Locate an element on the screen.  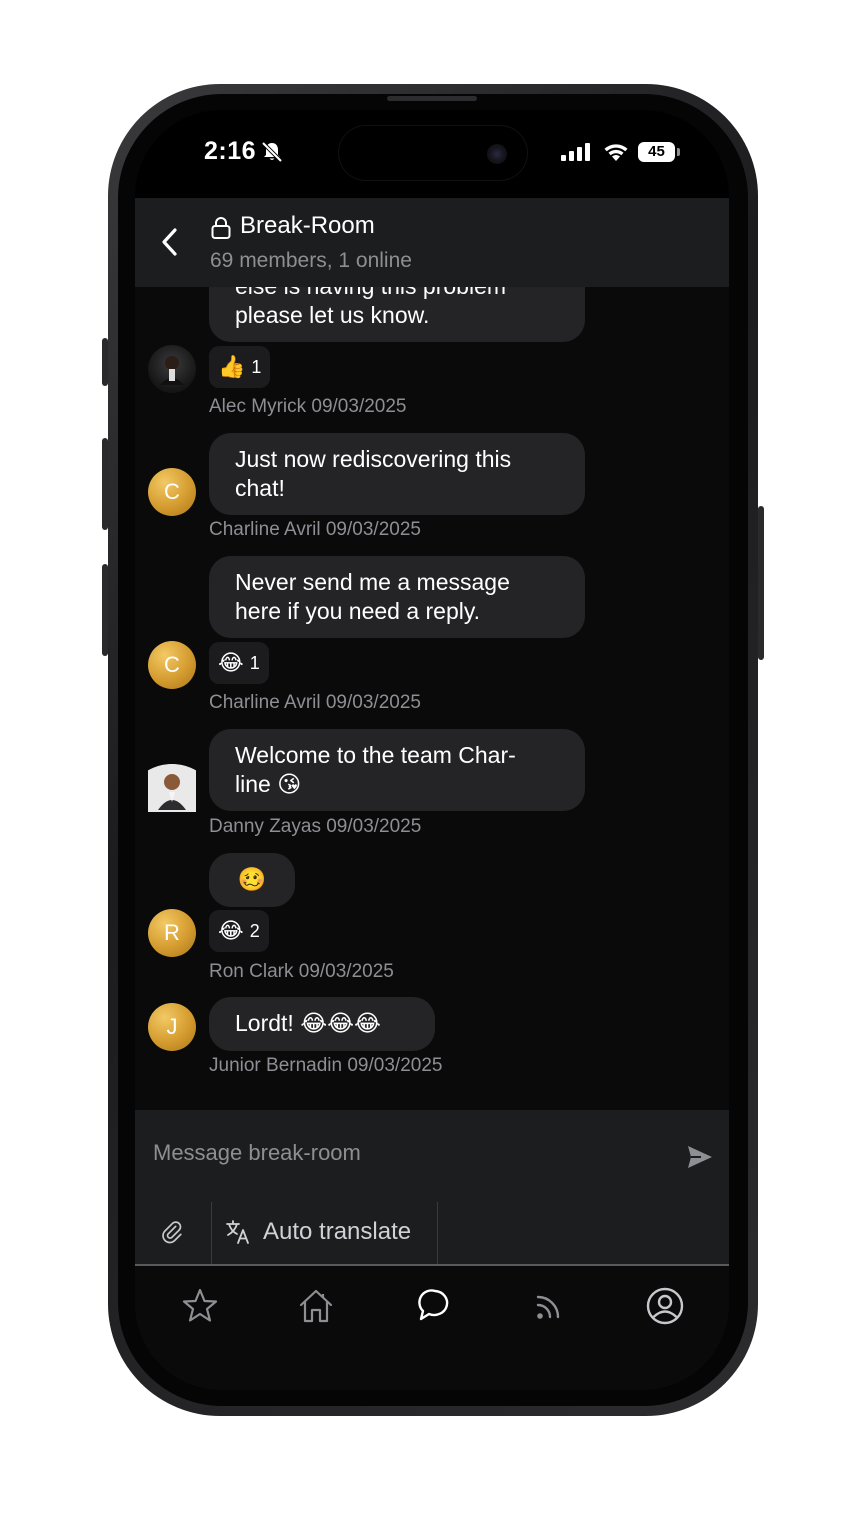
status-bar: 2:16 45 is located at coordinates (432, 154).